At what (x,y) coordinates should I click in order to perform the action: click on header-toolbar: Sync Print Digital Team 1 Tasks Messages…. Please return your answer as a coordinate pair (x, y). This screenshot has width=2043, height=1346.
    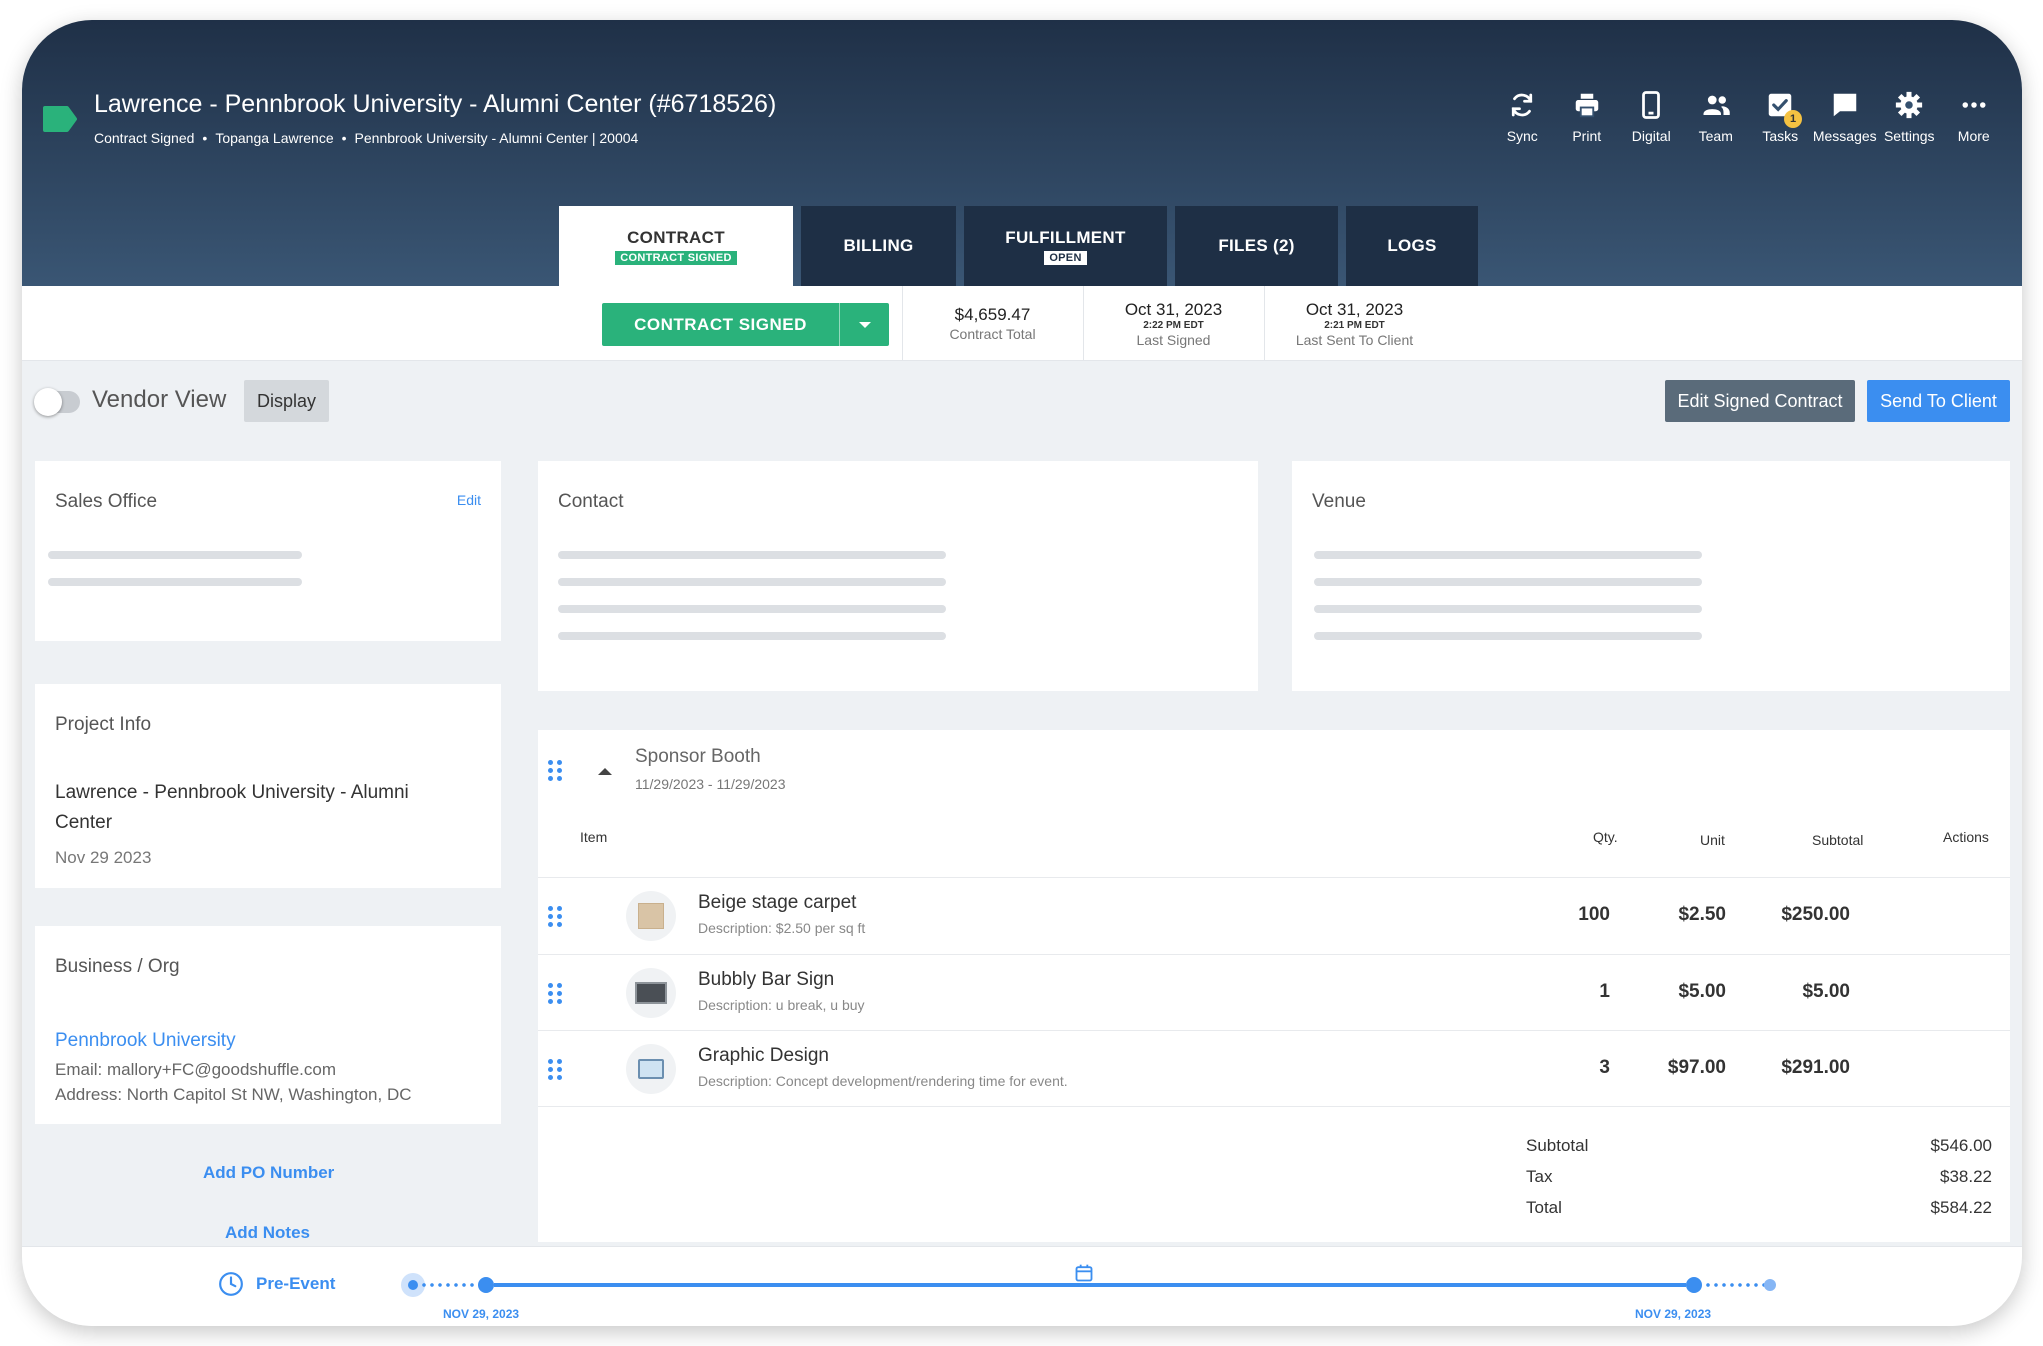
    Looking at the image, I should click on (1748, 117).